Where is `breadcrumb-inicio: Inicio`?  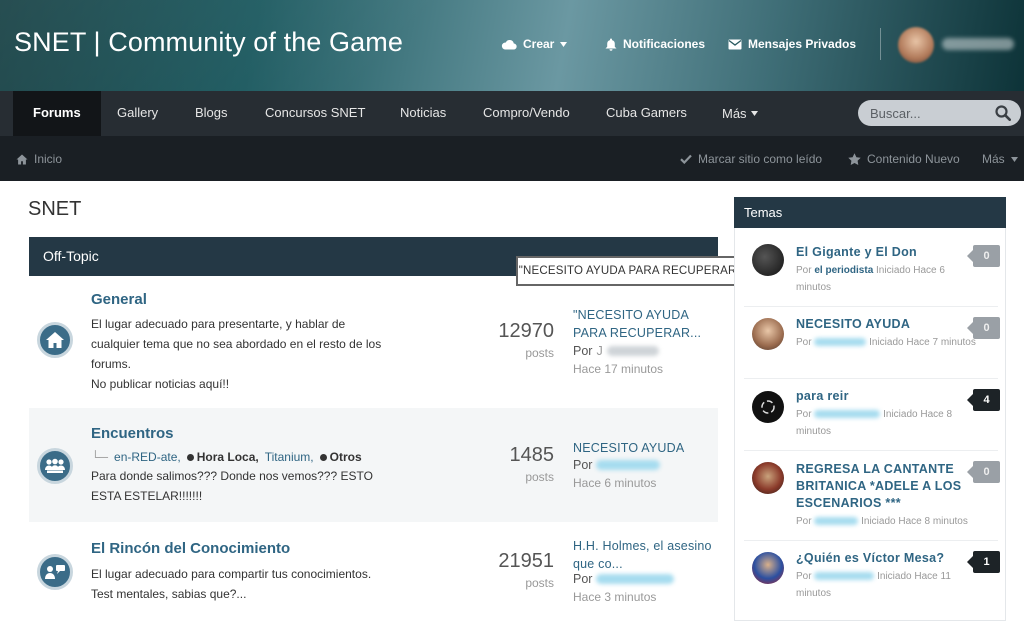 breadcrumb-inicio: Inicio is located at coordinates (39, 159).